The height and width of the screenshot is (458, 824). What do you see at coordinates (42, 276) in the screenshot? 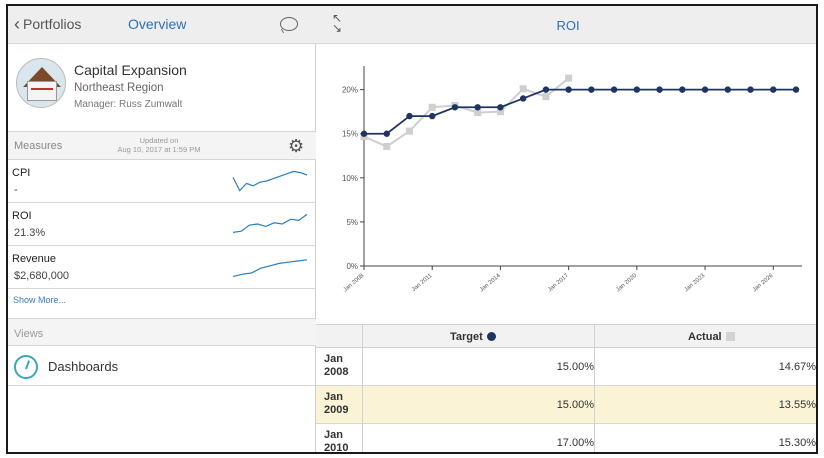
I see `measure-value: $2,680,000` at bounding box center [42, 276].